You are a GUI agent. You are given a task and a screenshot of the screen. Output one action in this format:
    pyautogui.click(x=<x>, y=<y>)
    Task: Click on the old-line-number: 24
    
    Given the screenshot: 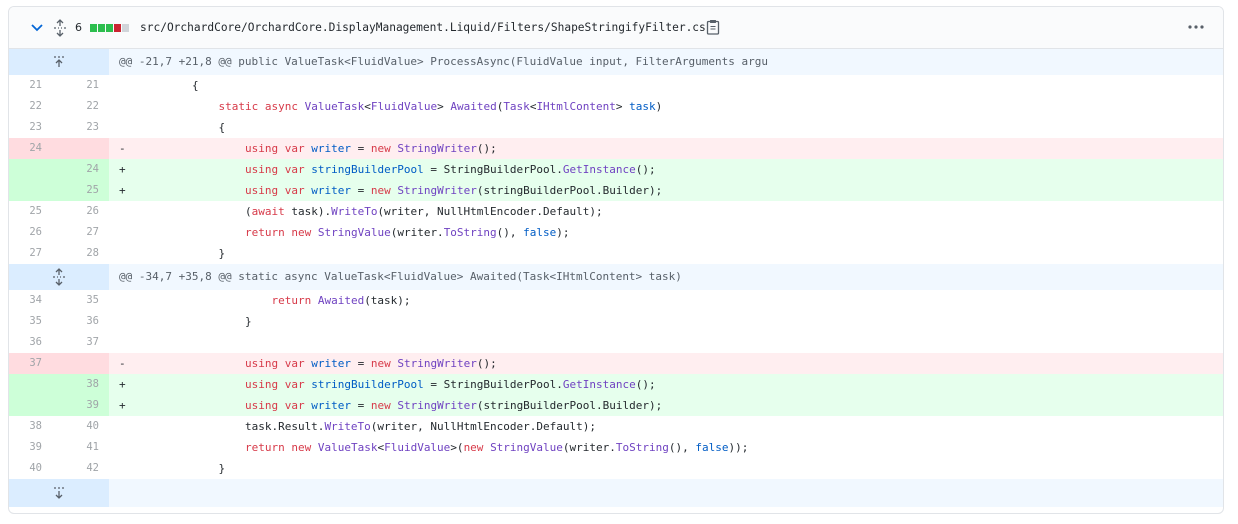 What is the action you would take?
    pyautogui.click(x=34, y=148)
    